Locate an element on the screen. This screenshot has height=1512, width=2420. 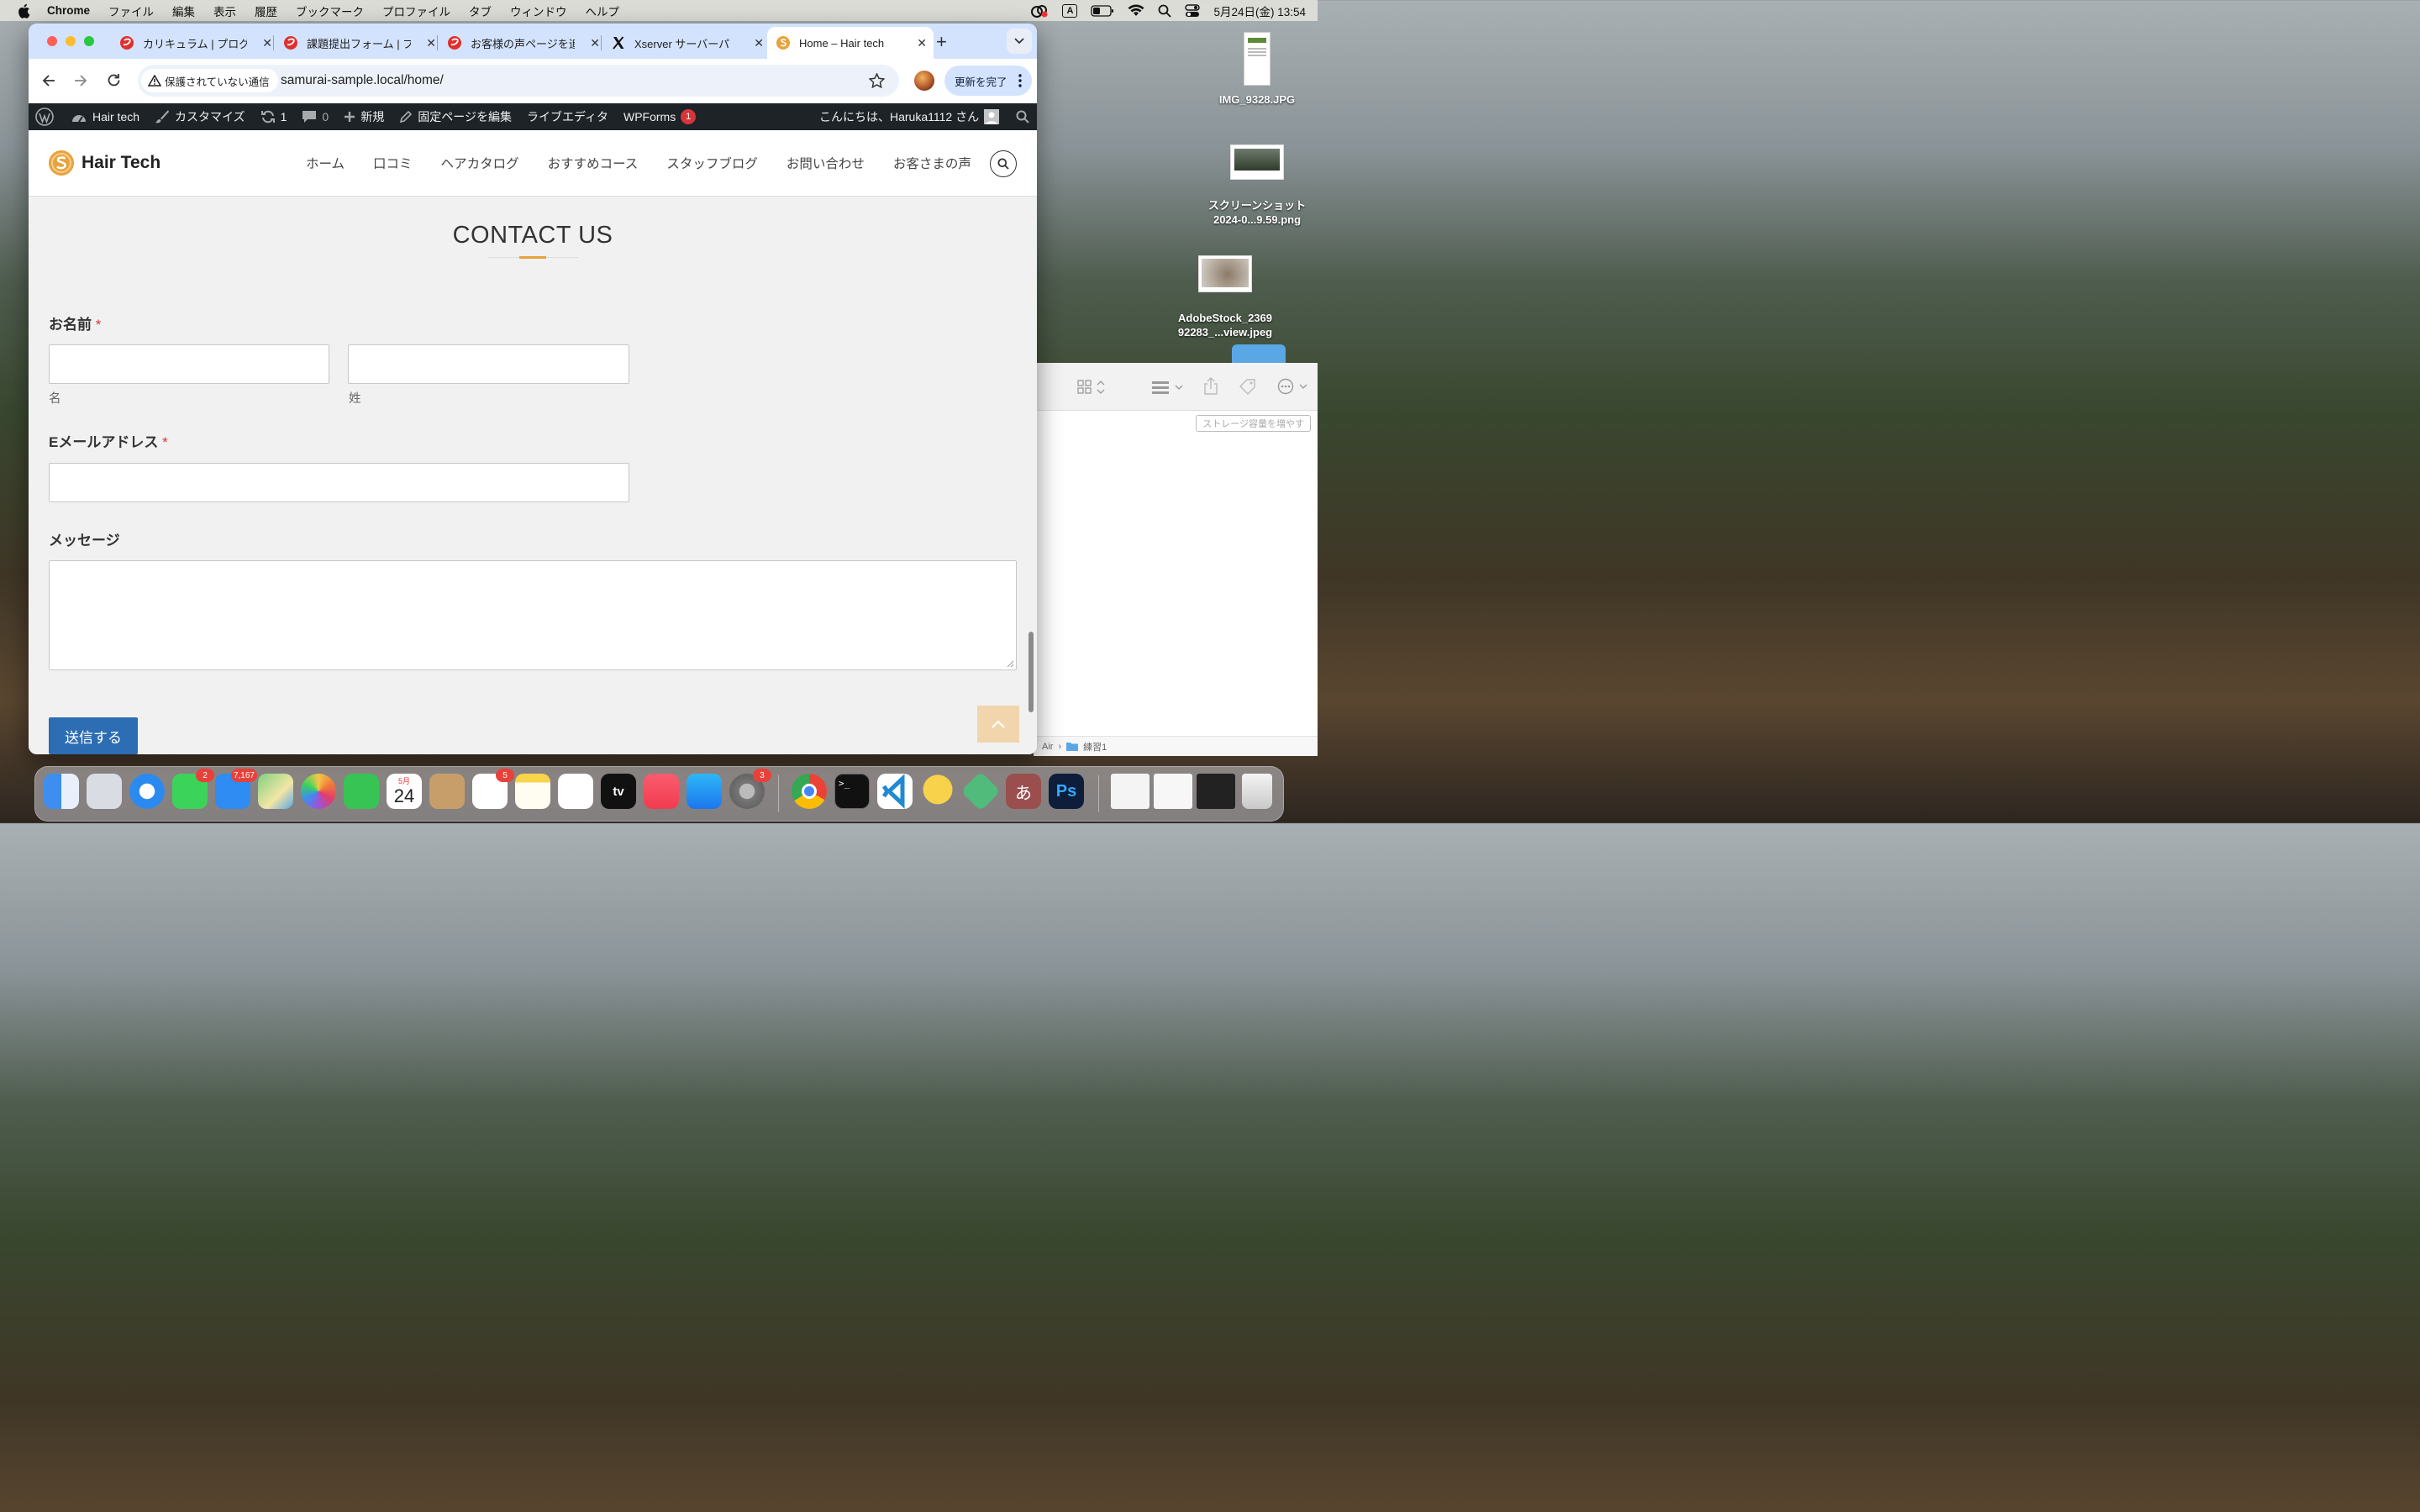
contacts-app-icon is located at coordinates (447, 791).